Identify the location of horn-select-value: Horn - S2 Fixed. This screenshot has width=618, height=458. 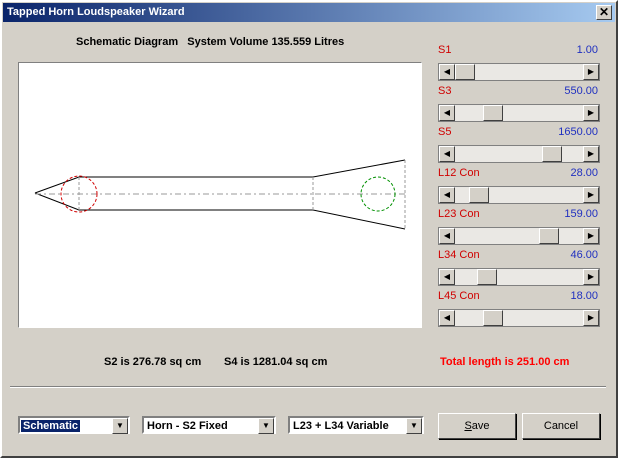
(187, 426).